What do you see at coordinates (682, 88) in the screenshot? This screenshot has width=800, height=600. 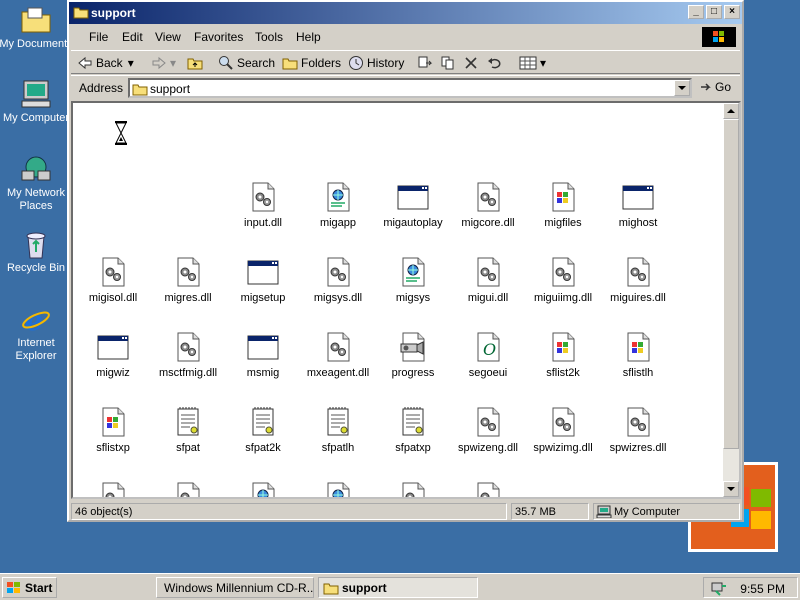 I see `address-dropdown-button` at bounding box center [682, 88].